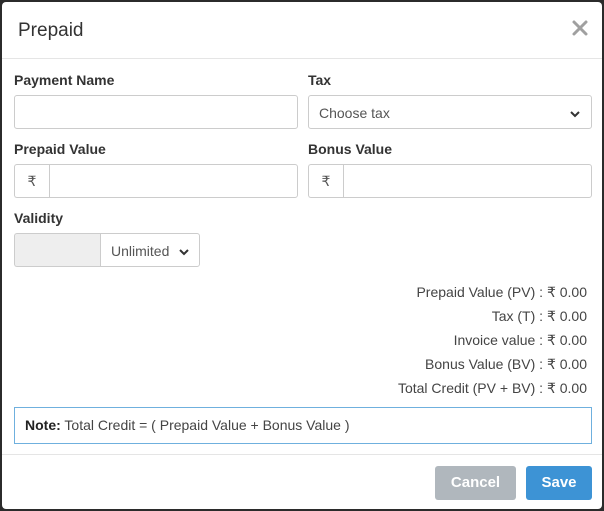 The height and width of the screenshot is (511, 604). What do you see at coordinates (60, 149) in the screenshot?
I see `prepaid-value-label: Prepaid Value` at bounding box center [60, 149].